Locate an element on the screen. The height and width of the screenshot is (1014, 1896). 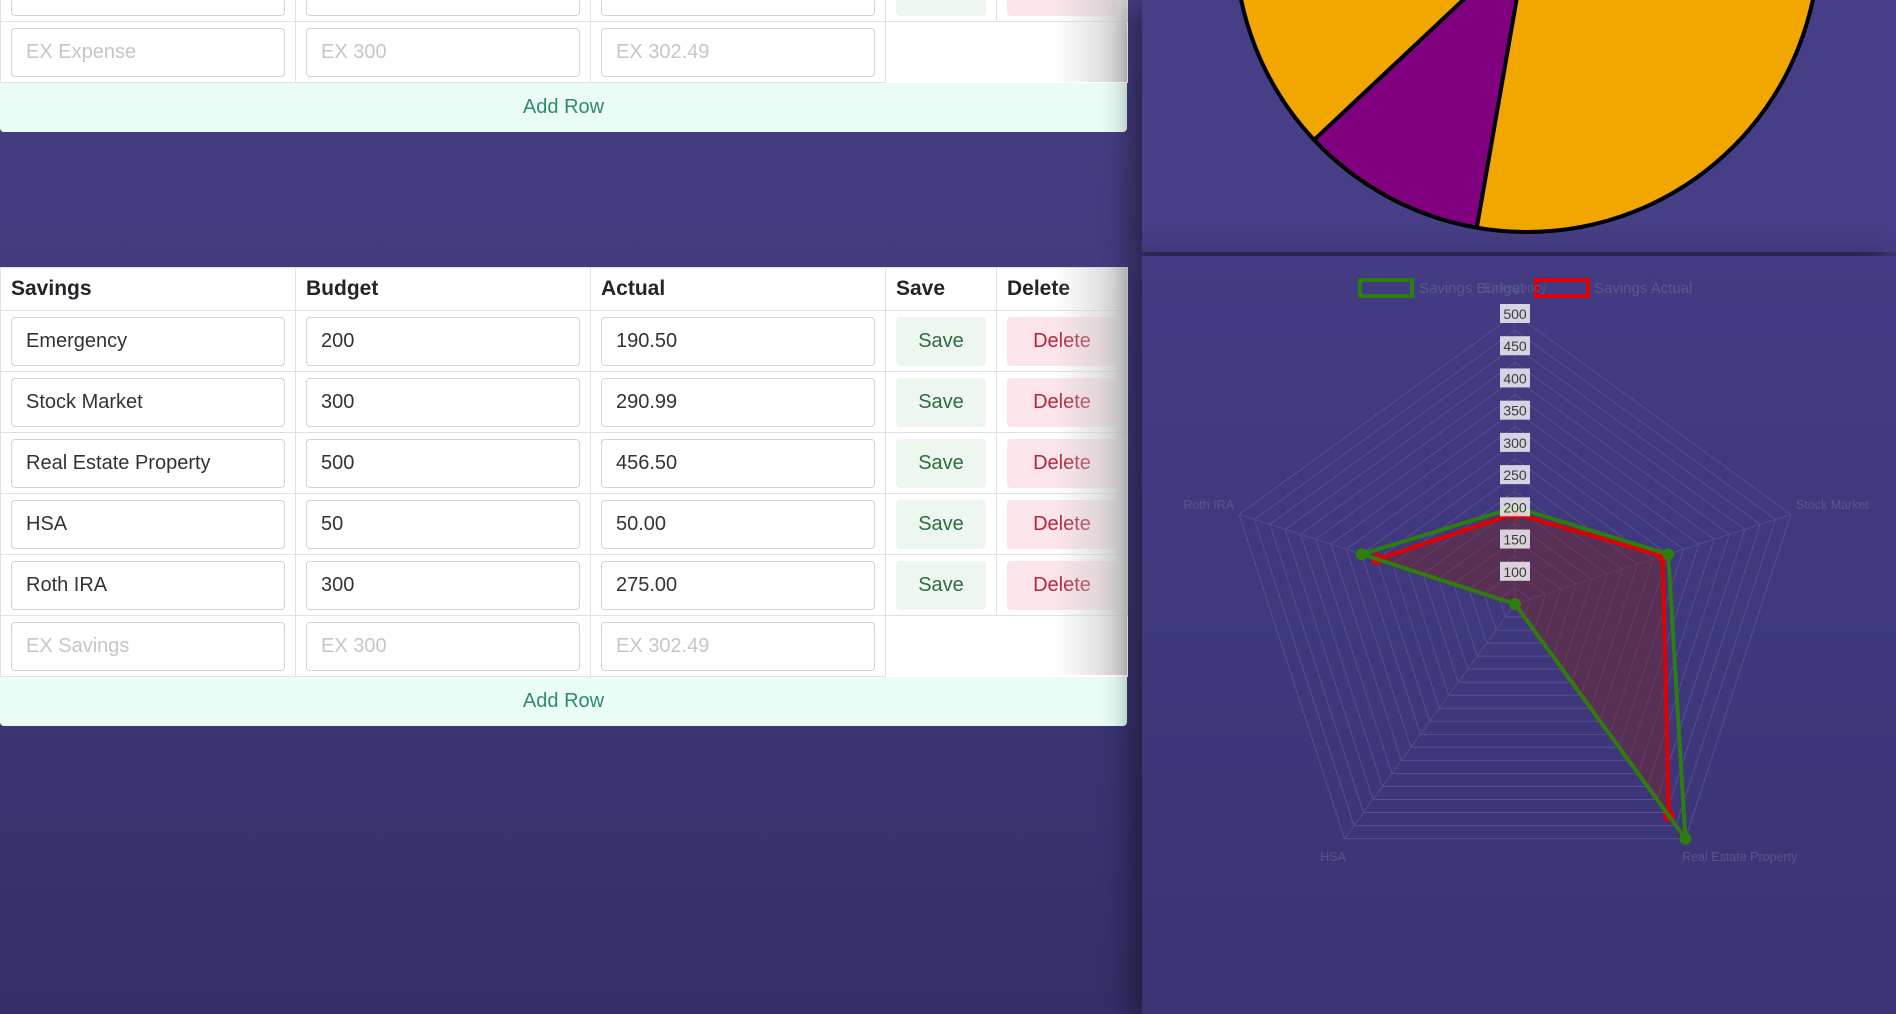
table-header-row: Savings Budget Actual Save Delete is located at coordinates (564, 289).